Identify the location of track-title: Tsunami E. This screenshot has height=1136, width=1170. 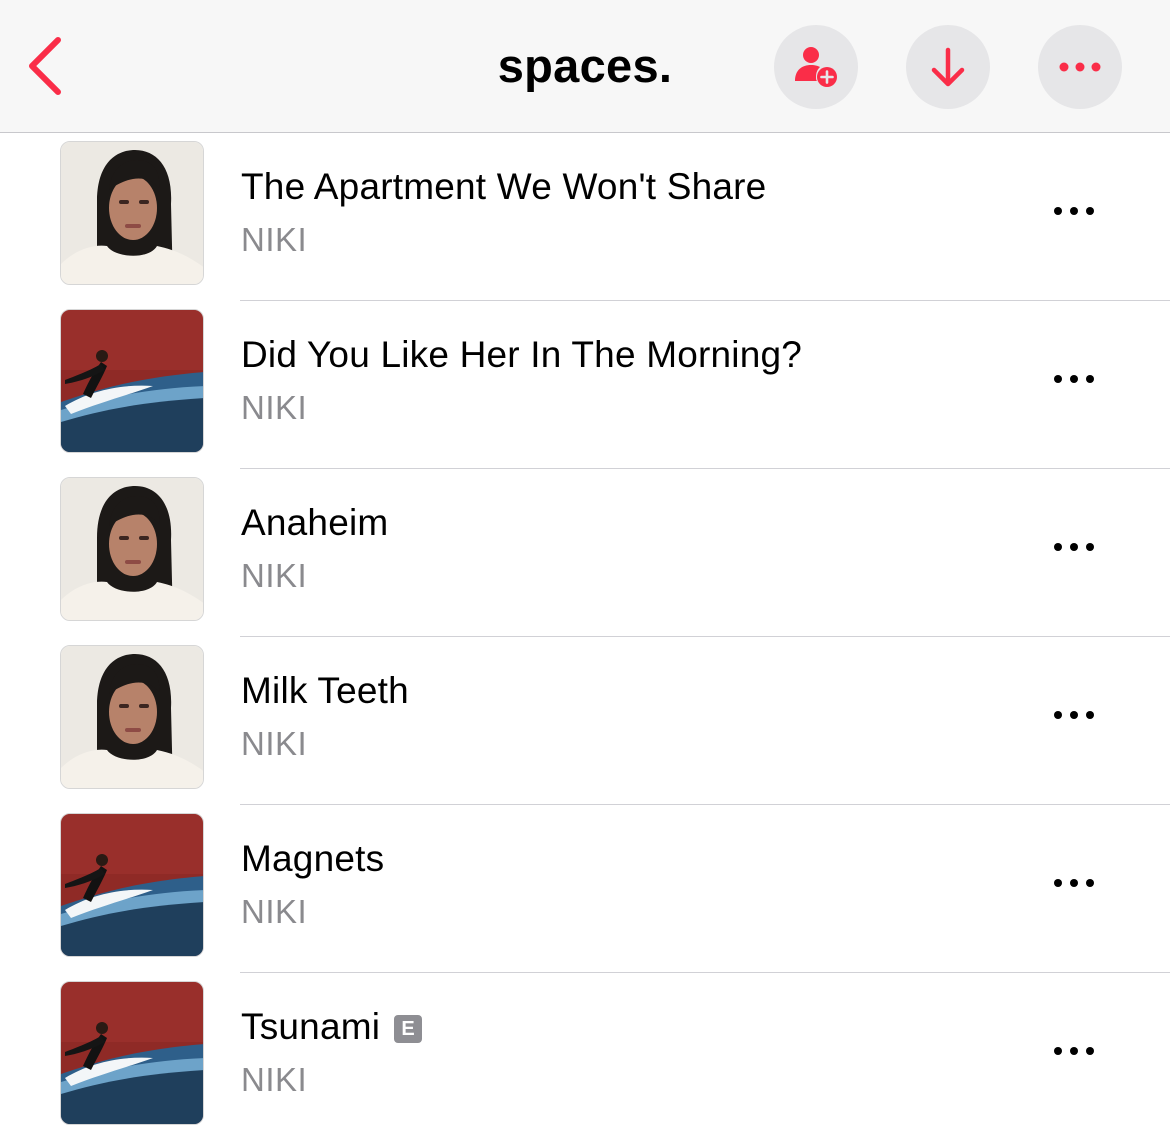
(332, 1027).